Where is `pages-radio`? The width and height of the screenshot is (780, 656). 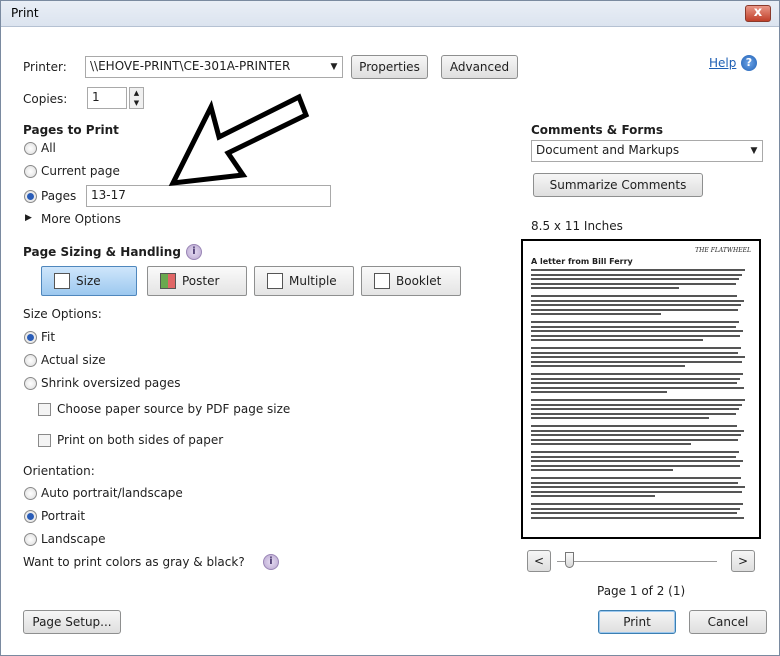
pages-radio is located at coordinates (30, 196).